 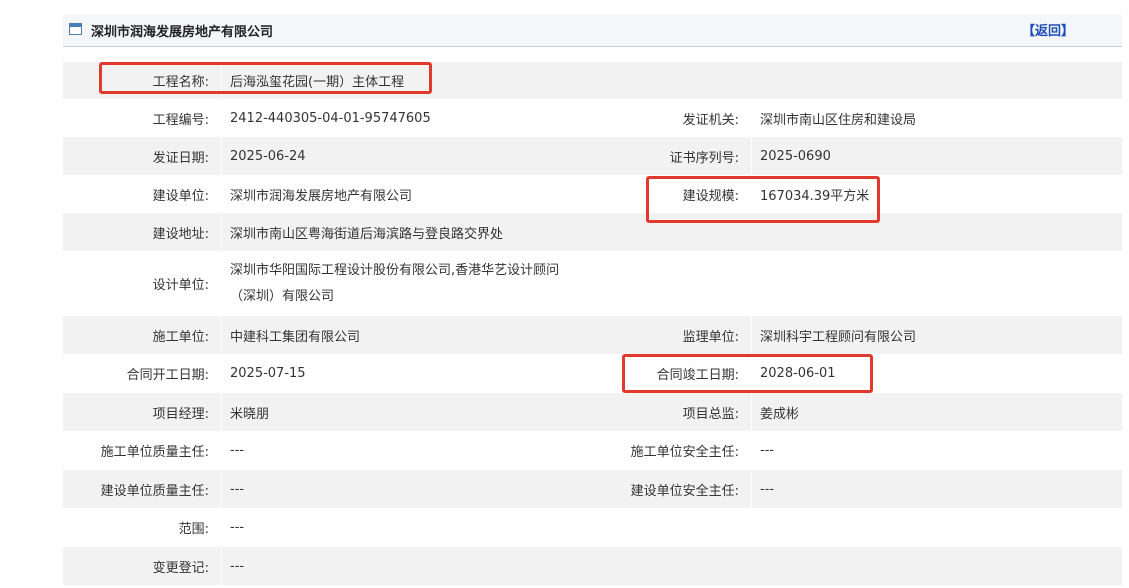 I want to click on field-value: 2028-06-01, so click(x=936, y=373).